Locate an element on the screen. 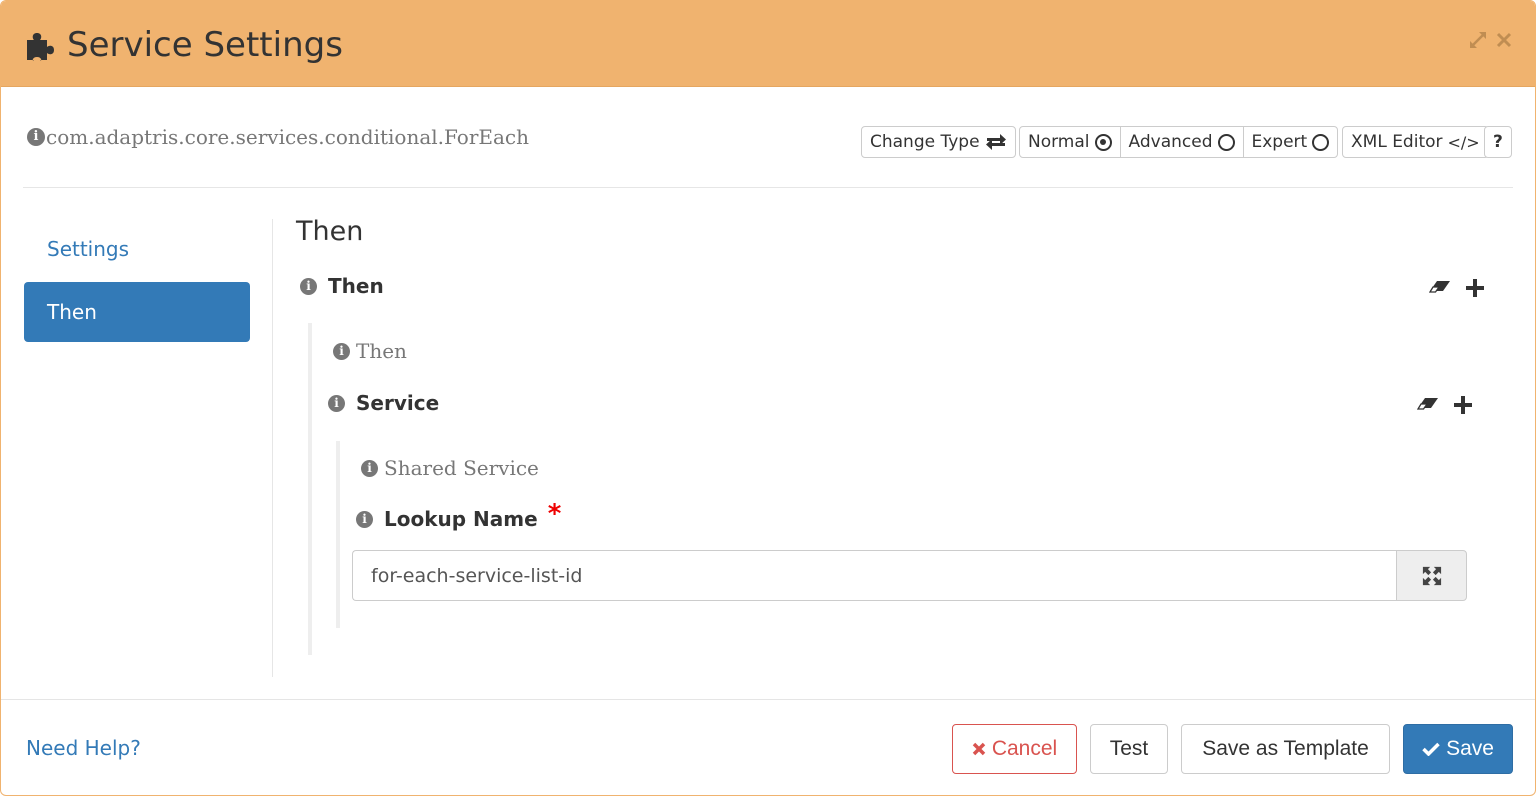 Image resolution: width=1536 pixels, height=796 pixels. lookup-name-text: Lookup Name is located at coordinates (461, 519).